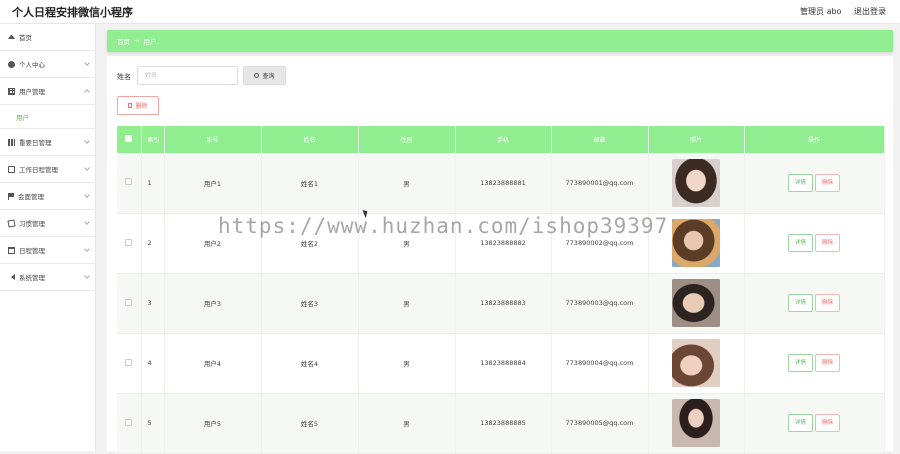 This screenshot has height=454, width=900. Describe the element at coordinates (47, 169) in the screenshot. I see `sidebar-item-work-schedule: 工作日程管理` at that location.